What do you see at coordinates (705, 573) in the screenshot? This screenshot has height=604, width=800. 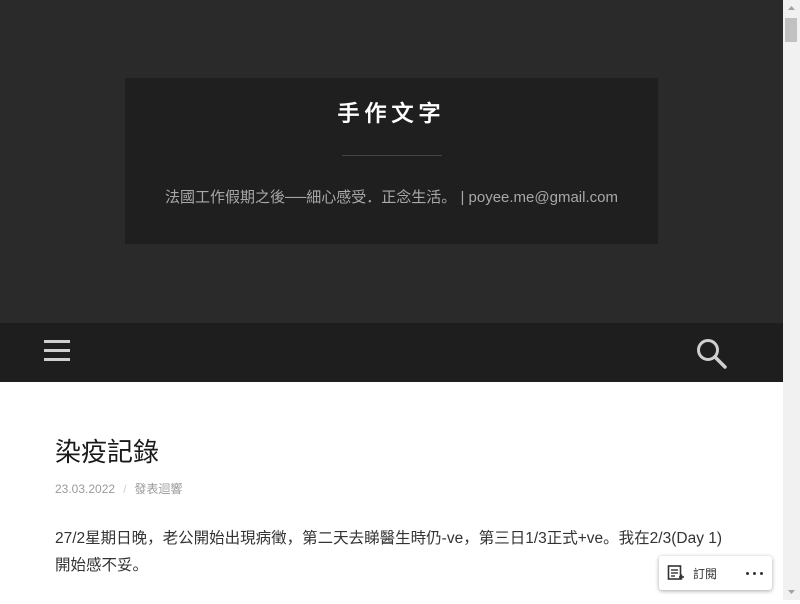 I see `follow-label: 訂閱` at bounding box center [705, 573].